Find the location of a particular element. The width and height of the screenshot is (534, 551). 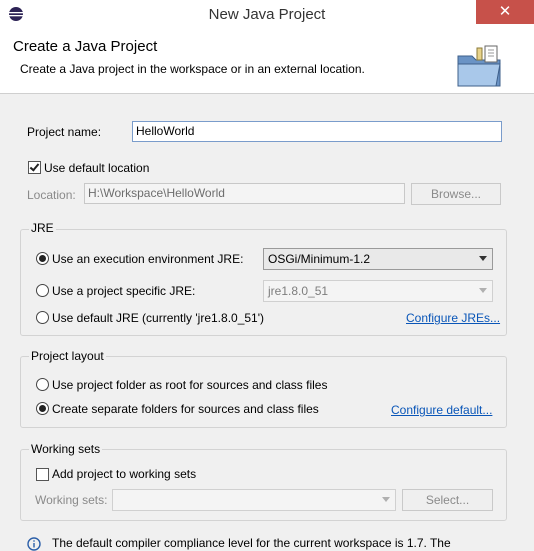

exec-env-value: OSGi/Minimum-1.2 is located at coordinates (319, 259).